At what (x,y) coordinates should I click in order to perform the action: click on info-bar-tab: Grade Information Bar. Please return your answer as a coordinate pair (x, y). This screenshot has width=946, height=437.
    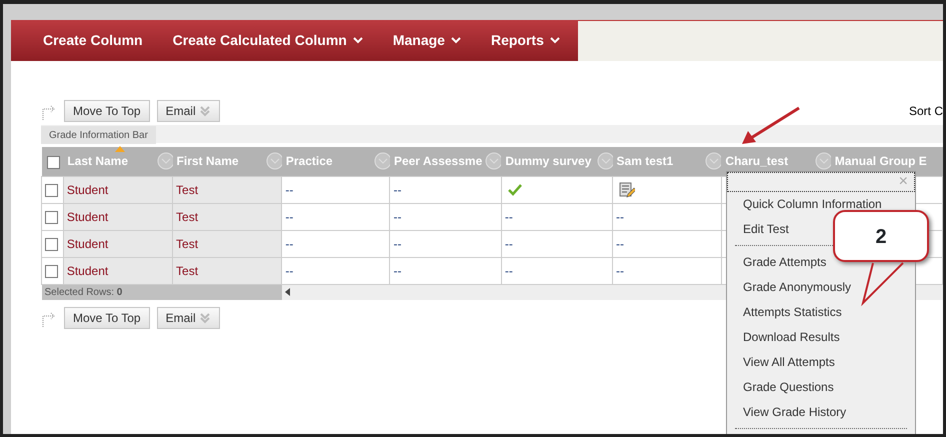
    Looking at the image, I should click on (98, 135).